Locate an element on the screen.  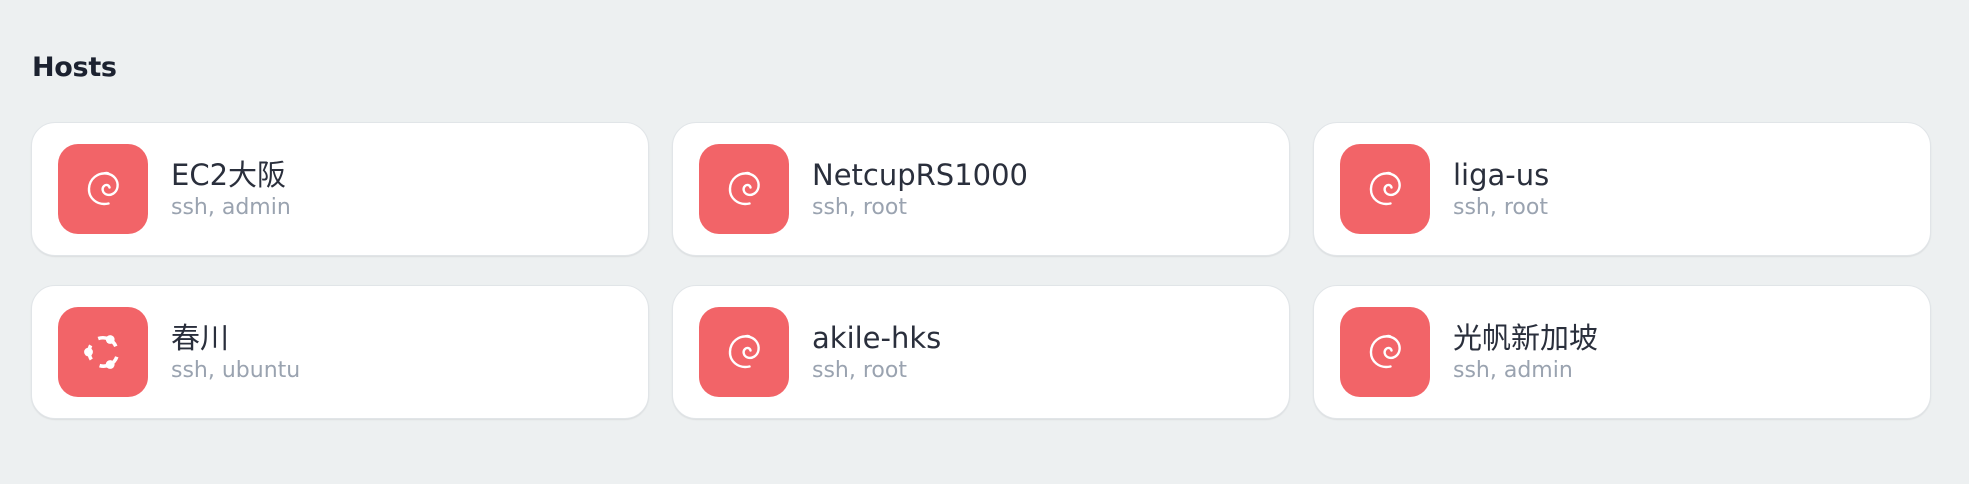
host-name: 春川 is located at coordinates (200, 337).